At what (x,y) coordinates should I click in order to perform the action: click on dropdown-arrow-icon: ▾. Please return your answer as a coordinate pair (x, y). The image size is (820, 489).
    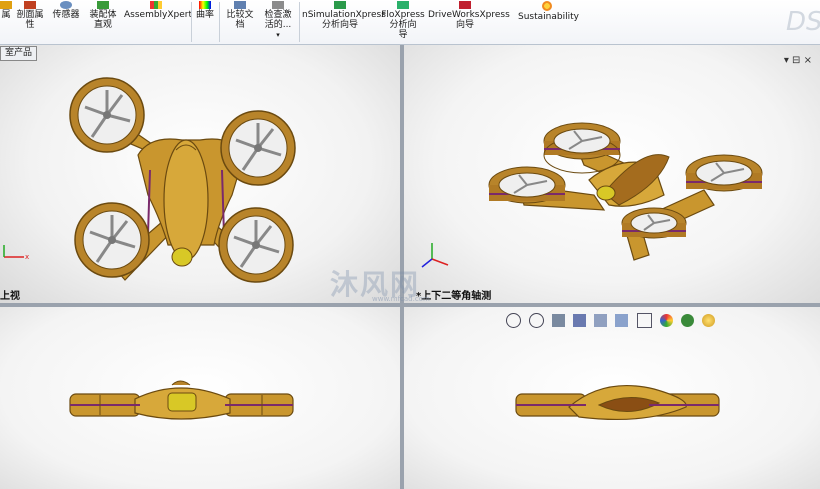
    Looking at the image, I should click on (278, 35).